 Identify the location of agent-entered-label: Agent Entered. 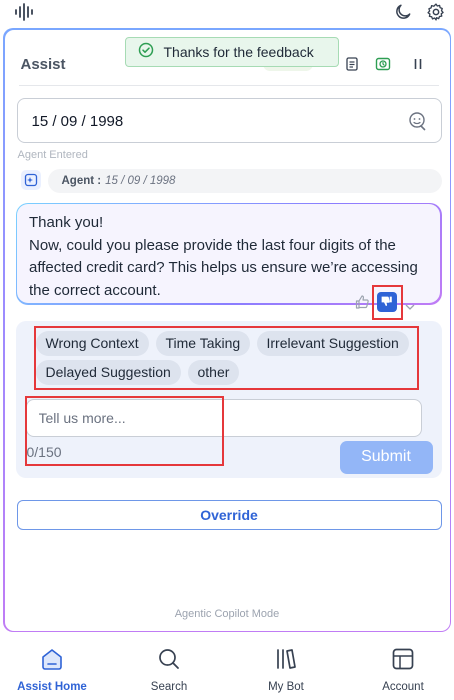
(52, 154).